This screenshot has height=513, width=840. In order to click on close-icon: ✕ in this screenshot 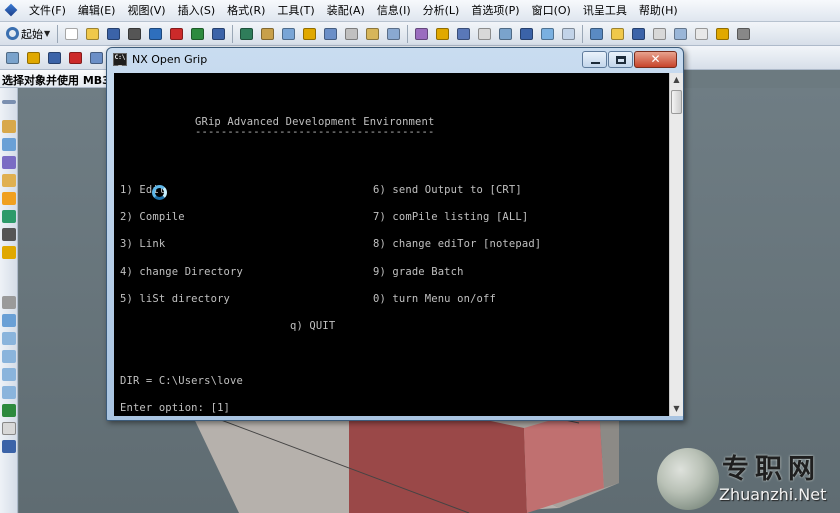, I will do `click(655, 59)`.